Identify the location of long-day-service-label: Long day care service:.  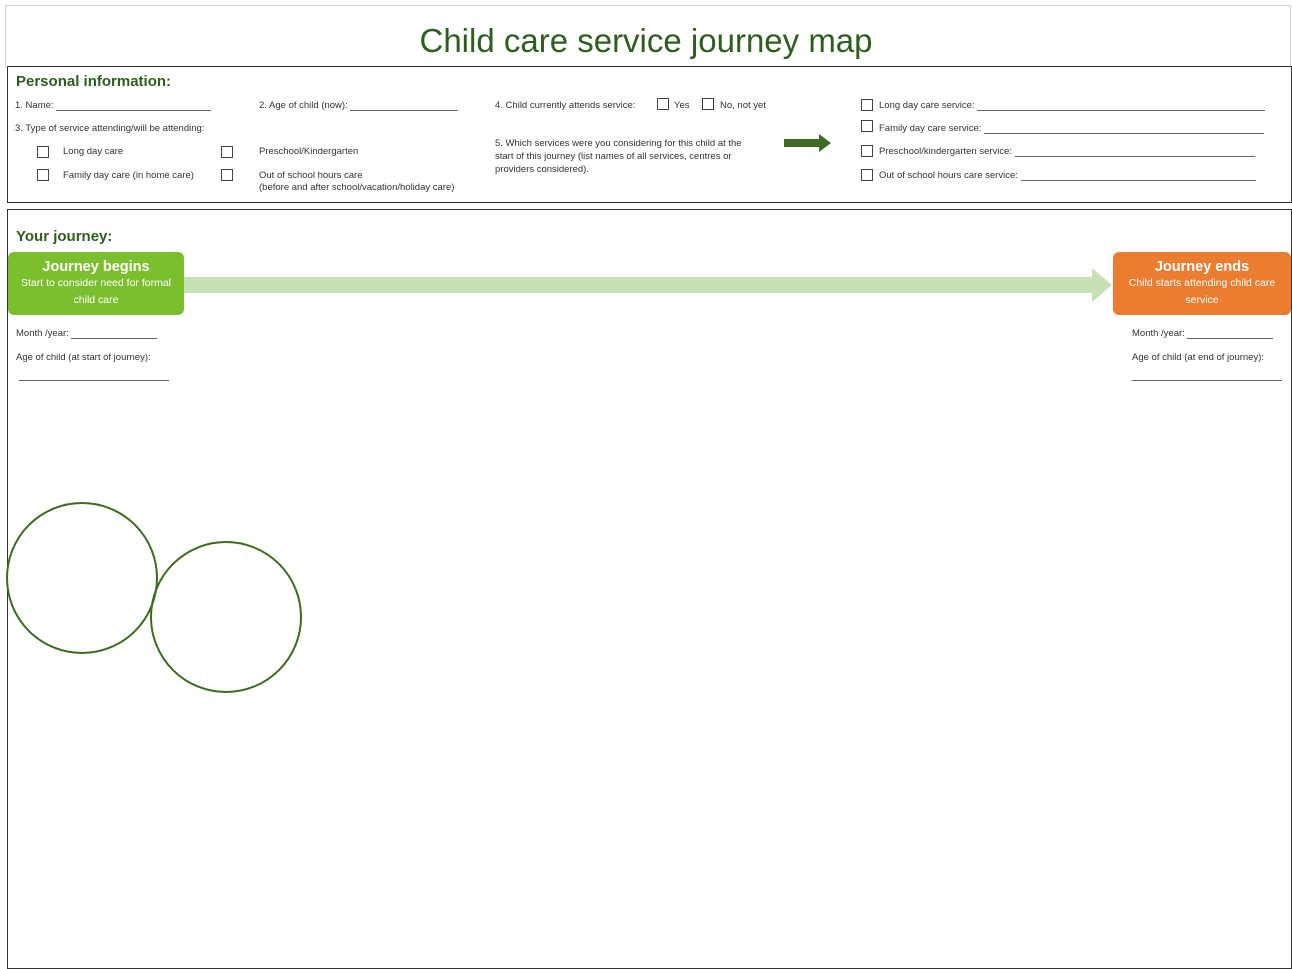
(927, 105).